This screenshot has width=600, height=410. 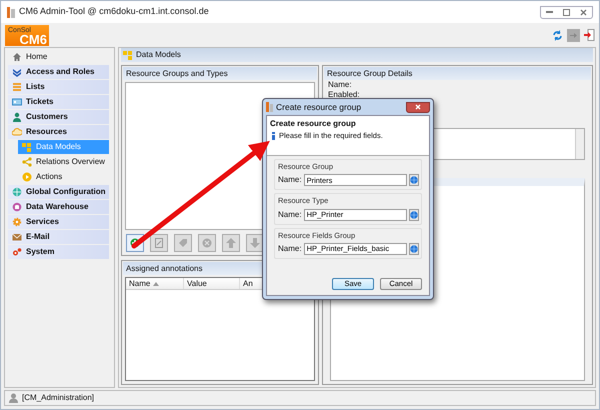 I want to click on sidebar-item: Resources, so click(x=58, y=132).